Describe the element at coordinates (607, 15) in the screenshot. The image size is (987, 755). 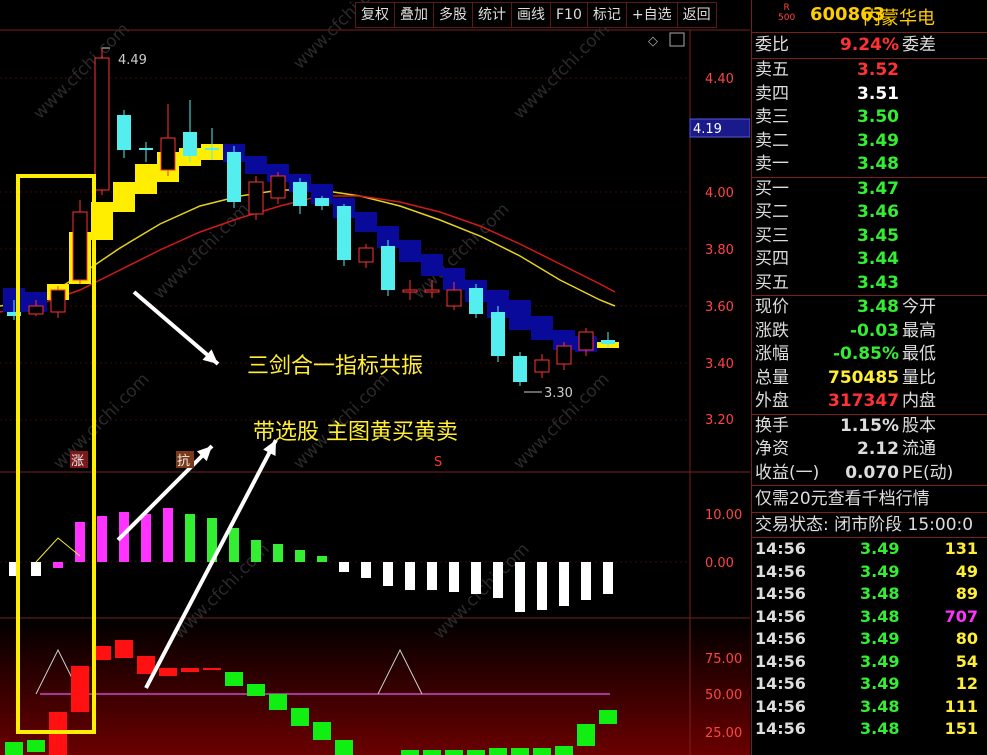
I see `toolbar-mark-button: 标记` at that location.